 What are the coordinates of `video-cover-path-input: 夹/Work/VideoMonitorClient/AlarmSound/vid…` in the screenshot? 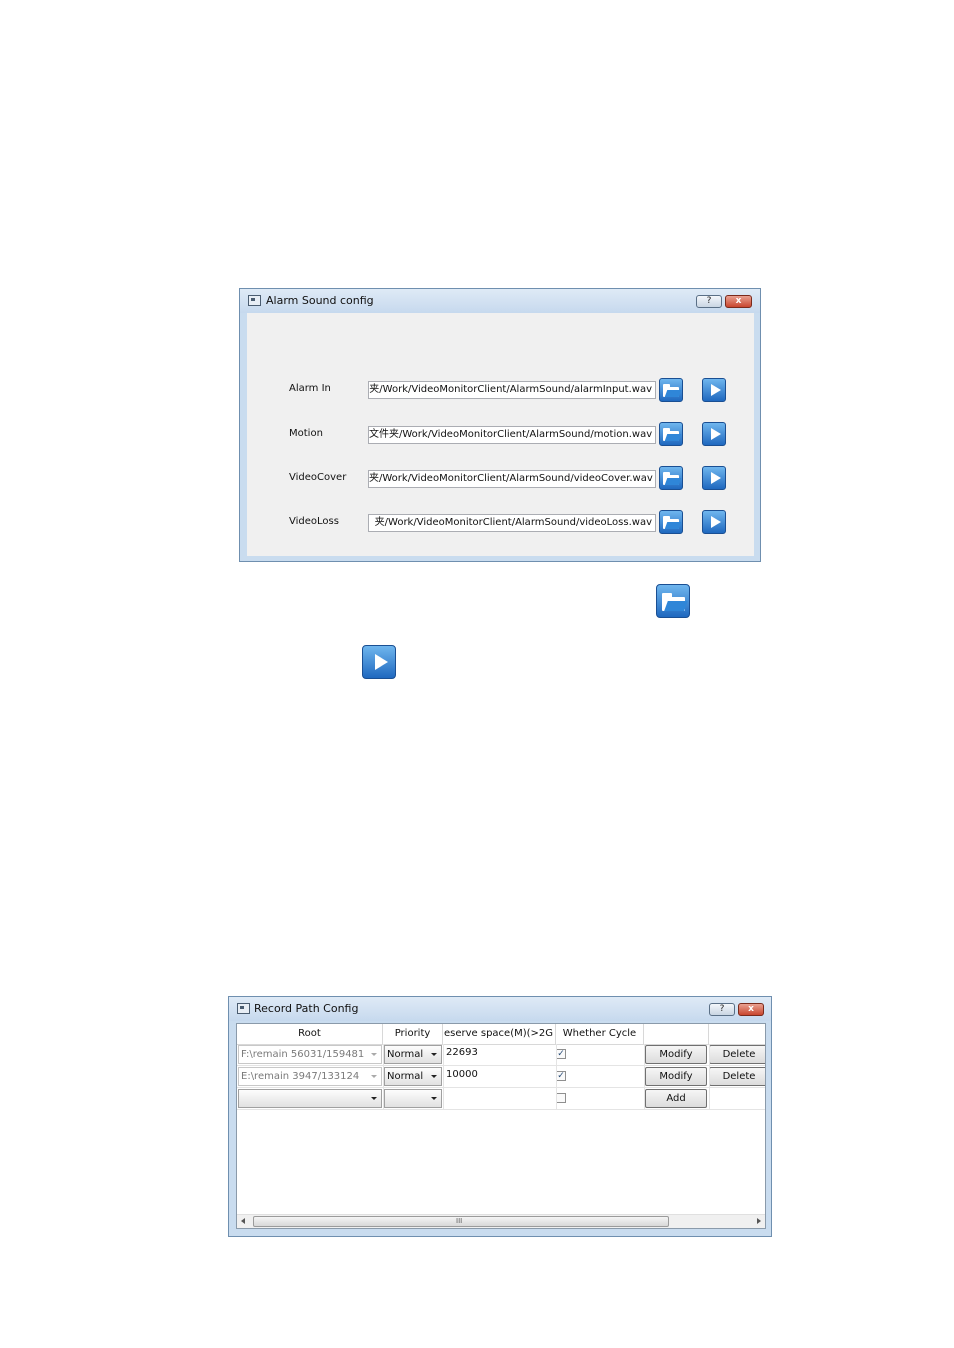 It's located at (512, 479).